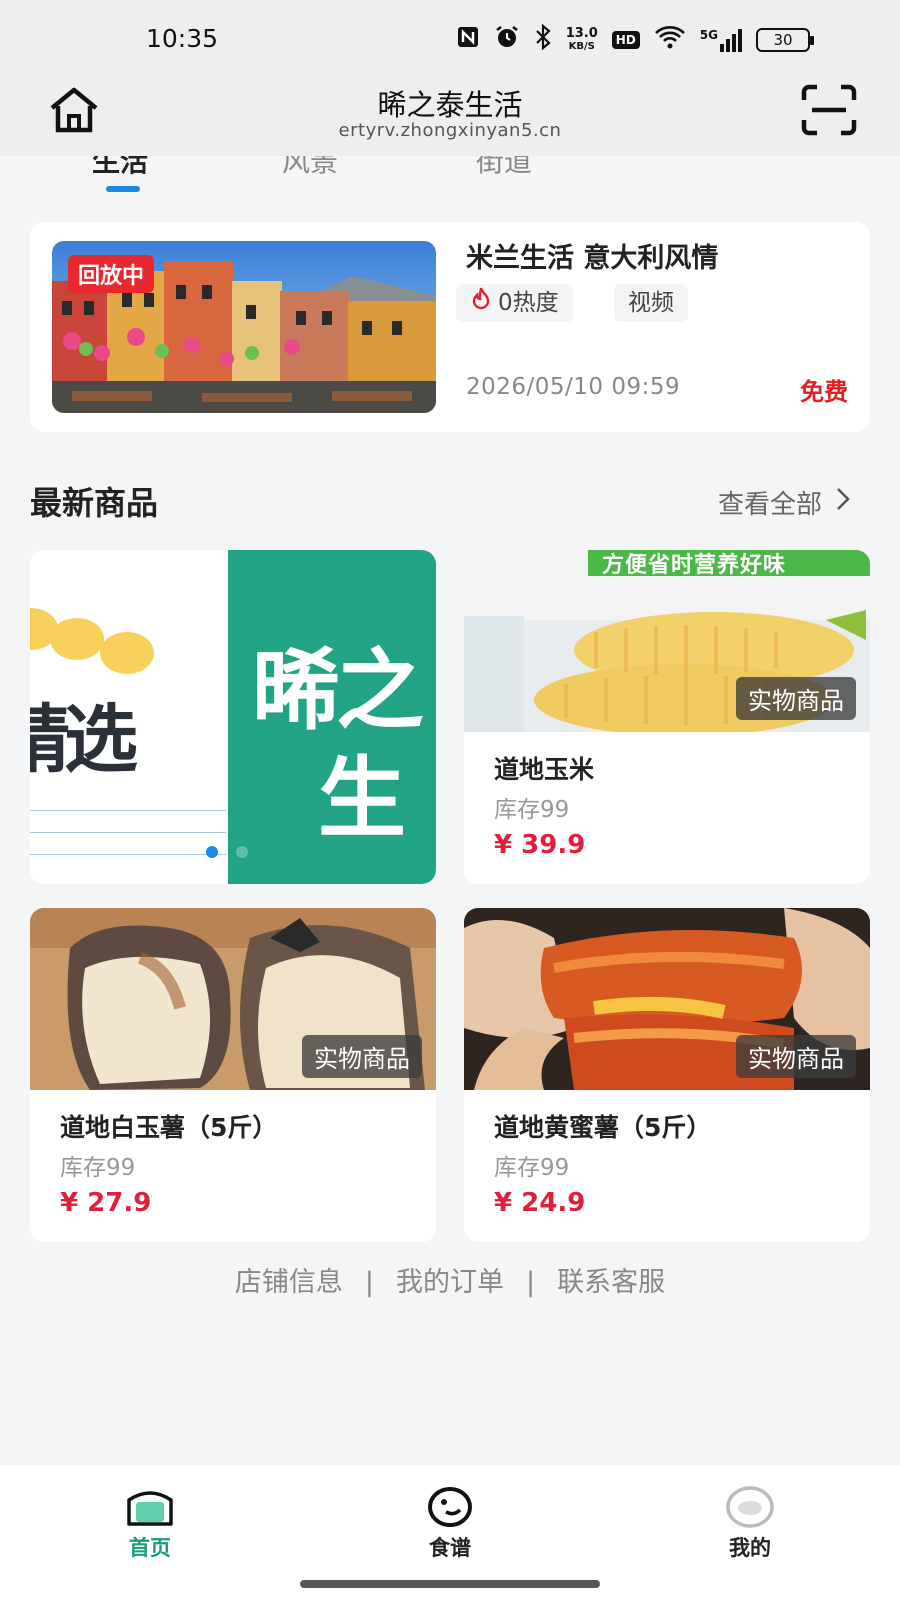 This screenshot has height=1600, width=900. I want to click on product-card: 实物商品 道地白玉薯（5斤） 库存99 ¥ 27.9, so click(233, 1075).